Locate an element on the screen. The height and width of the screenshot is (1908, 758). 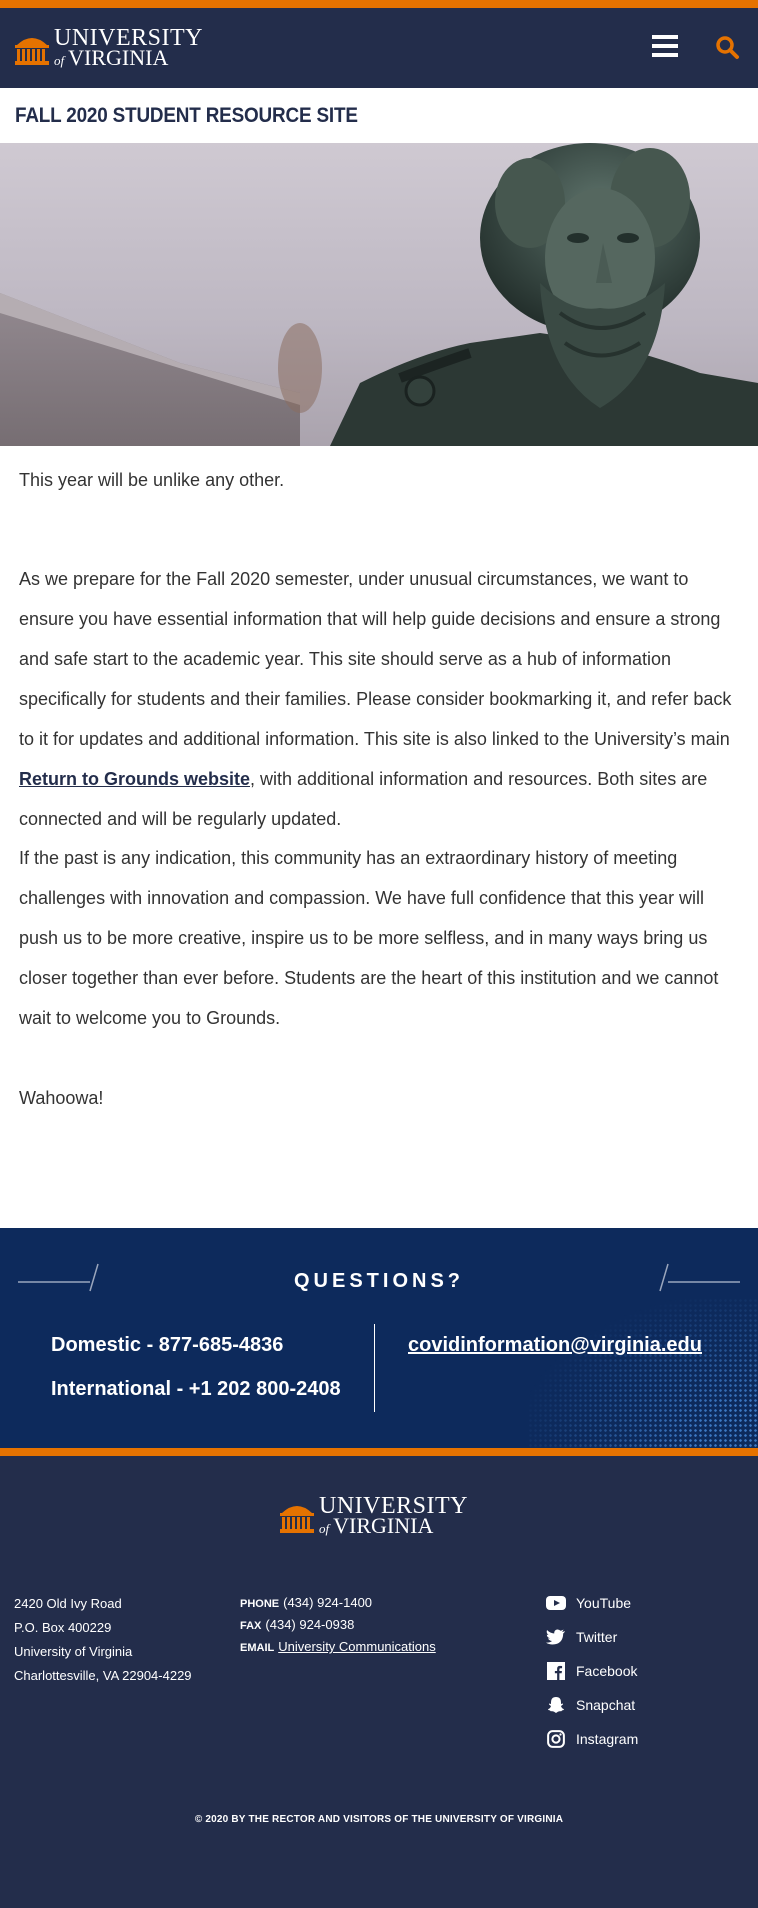
social-label: Facebook is located at coordinates (607, 1671).